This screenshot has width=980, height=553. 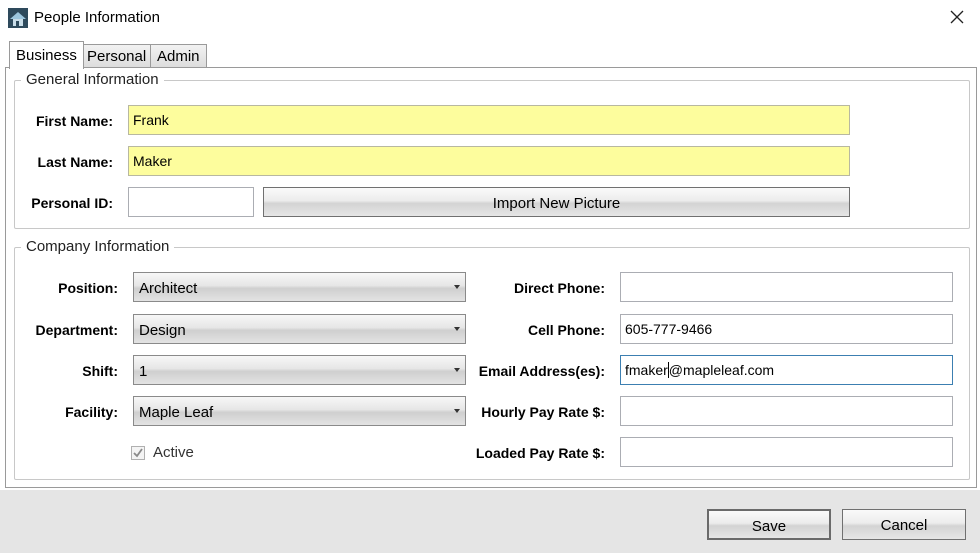 What do you see at coordinates (786, 411) in the screenshot?
I see `hourly-pay-rate-field` at bounding box center [786, 411].